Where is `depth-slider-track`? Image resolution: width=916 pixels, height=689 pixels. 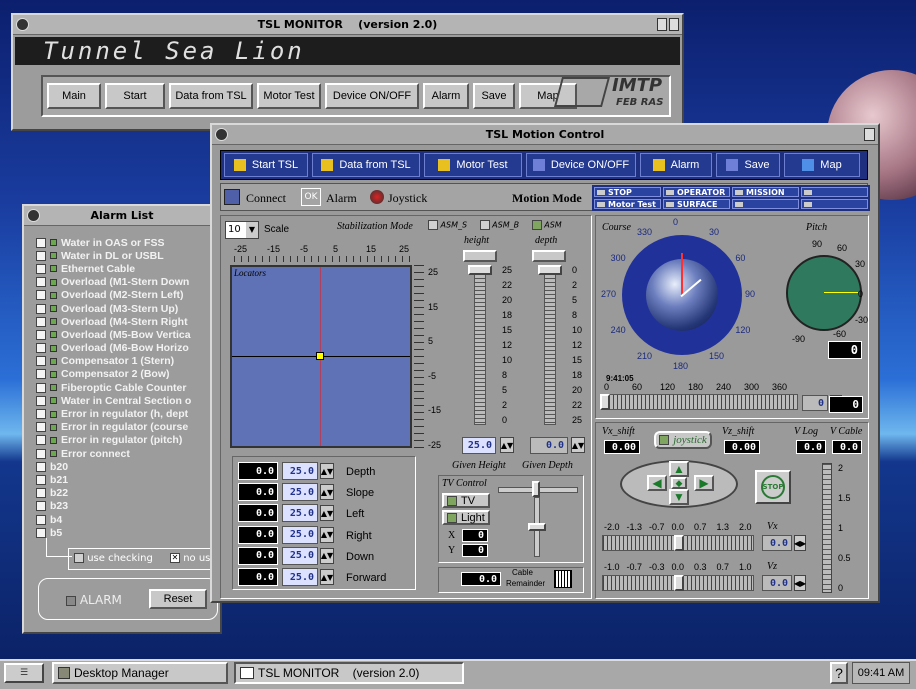
depth-slider-track is located at coordinates (550, 345).